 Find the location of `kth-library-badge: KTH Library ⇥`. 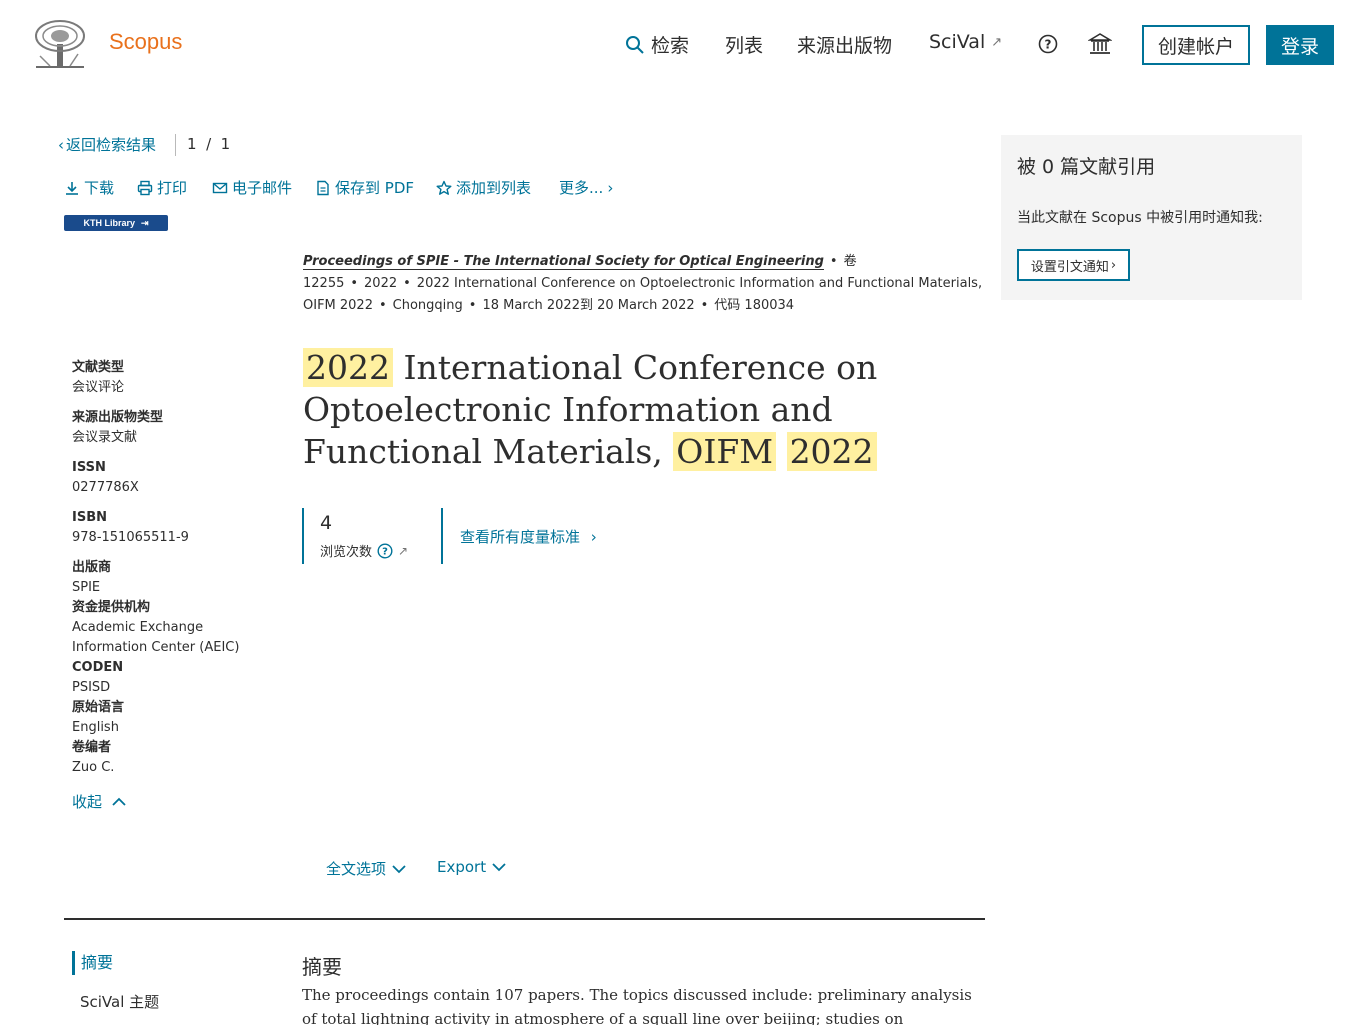

kth-library-badge: KTH Library ⇥ is located at coordinates (116, 223).